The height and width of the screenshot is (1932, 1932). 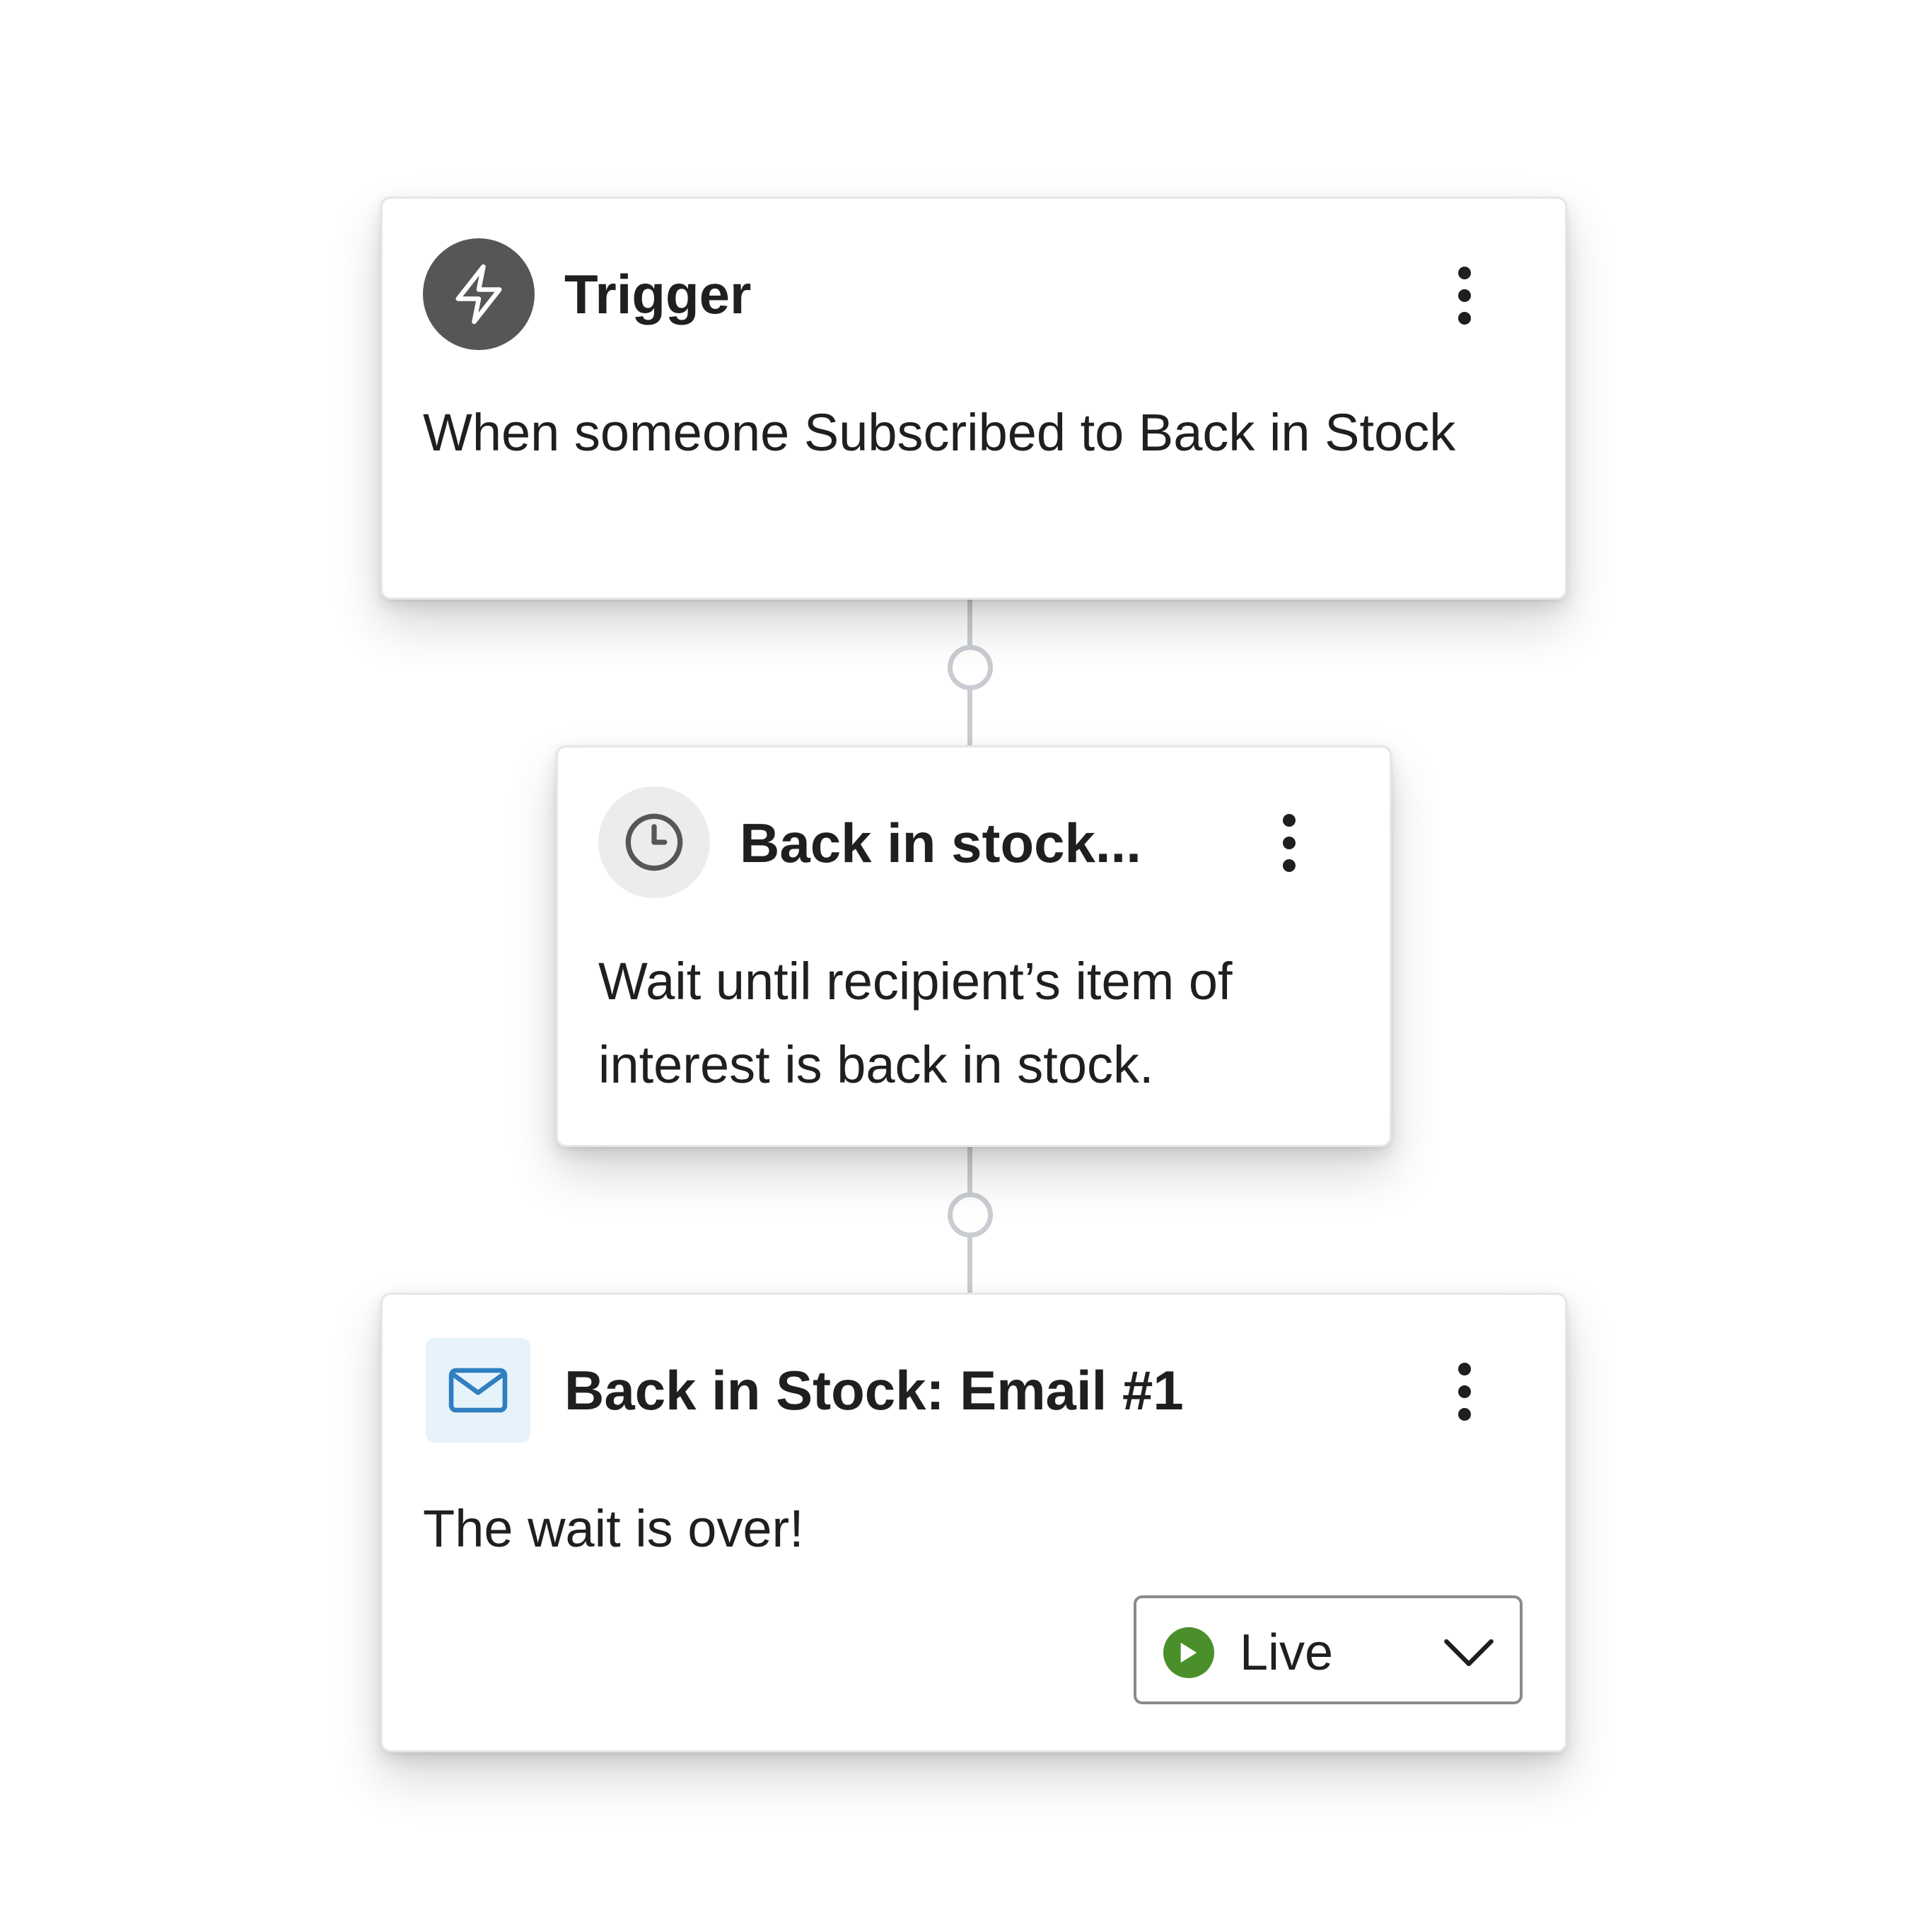 What do you see at coordinates (658, 294) in the screenshot?
I see `trigger-title: Trigger` at bounding box center [658, 294].